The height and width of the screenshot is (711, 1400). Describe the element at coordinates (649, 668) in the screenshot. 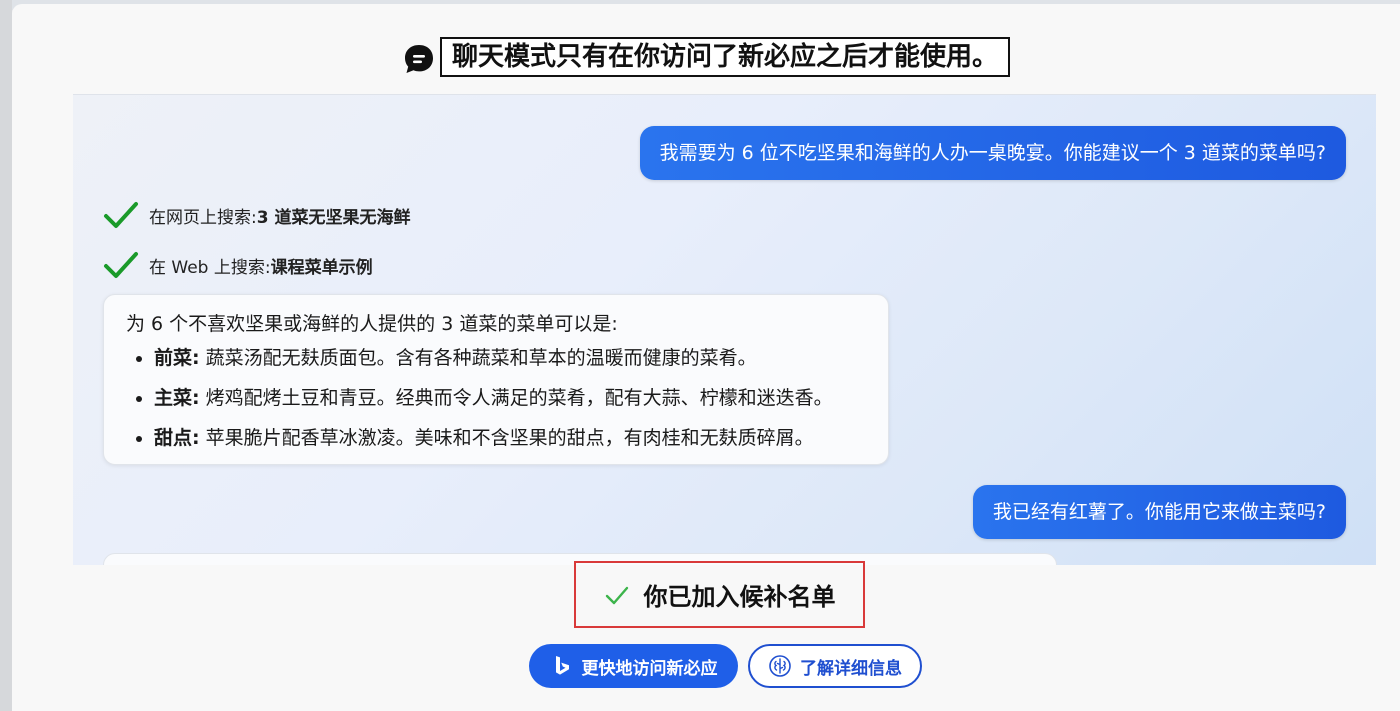

I see `button-label: 更快地访问新必应` at that location.